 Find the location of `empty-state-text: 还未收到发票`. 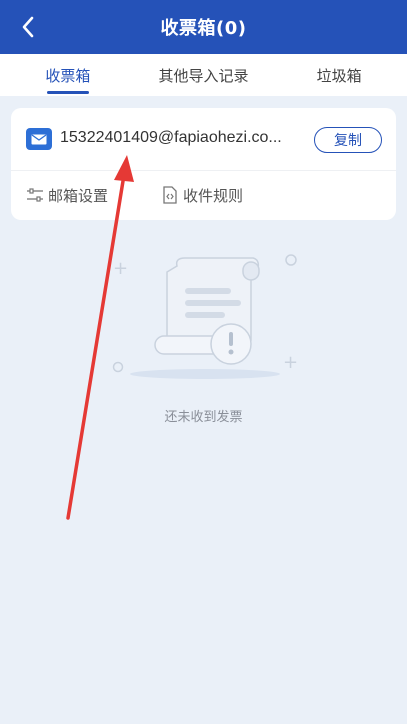

empty-state-text: 还未收到发票 is located at coordinates (203, 417).